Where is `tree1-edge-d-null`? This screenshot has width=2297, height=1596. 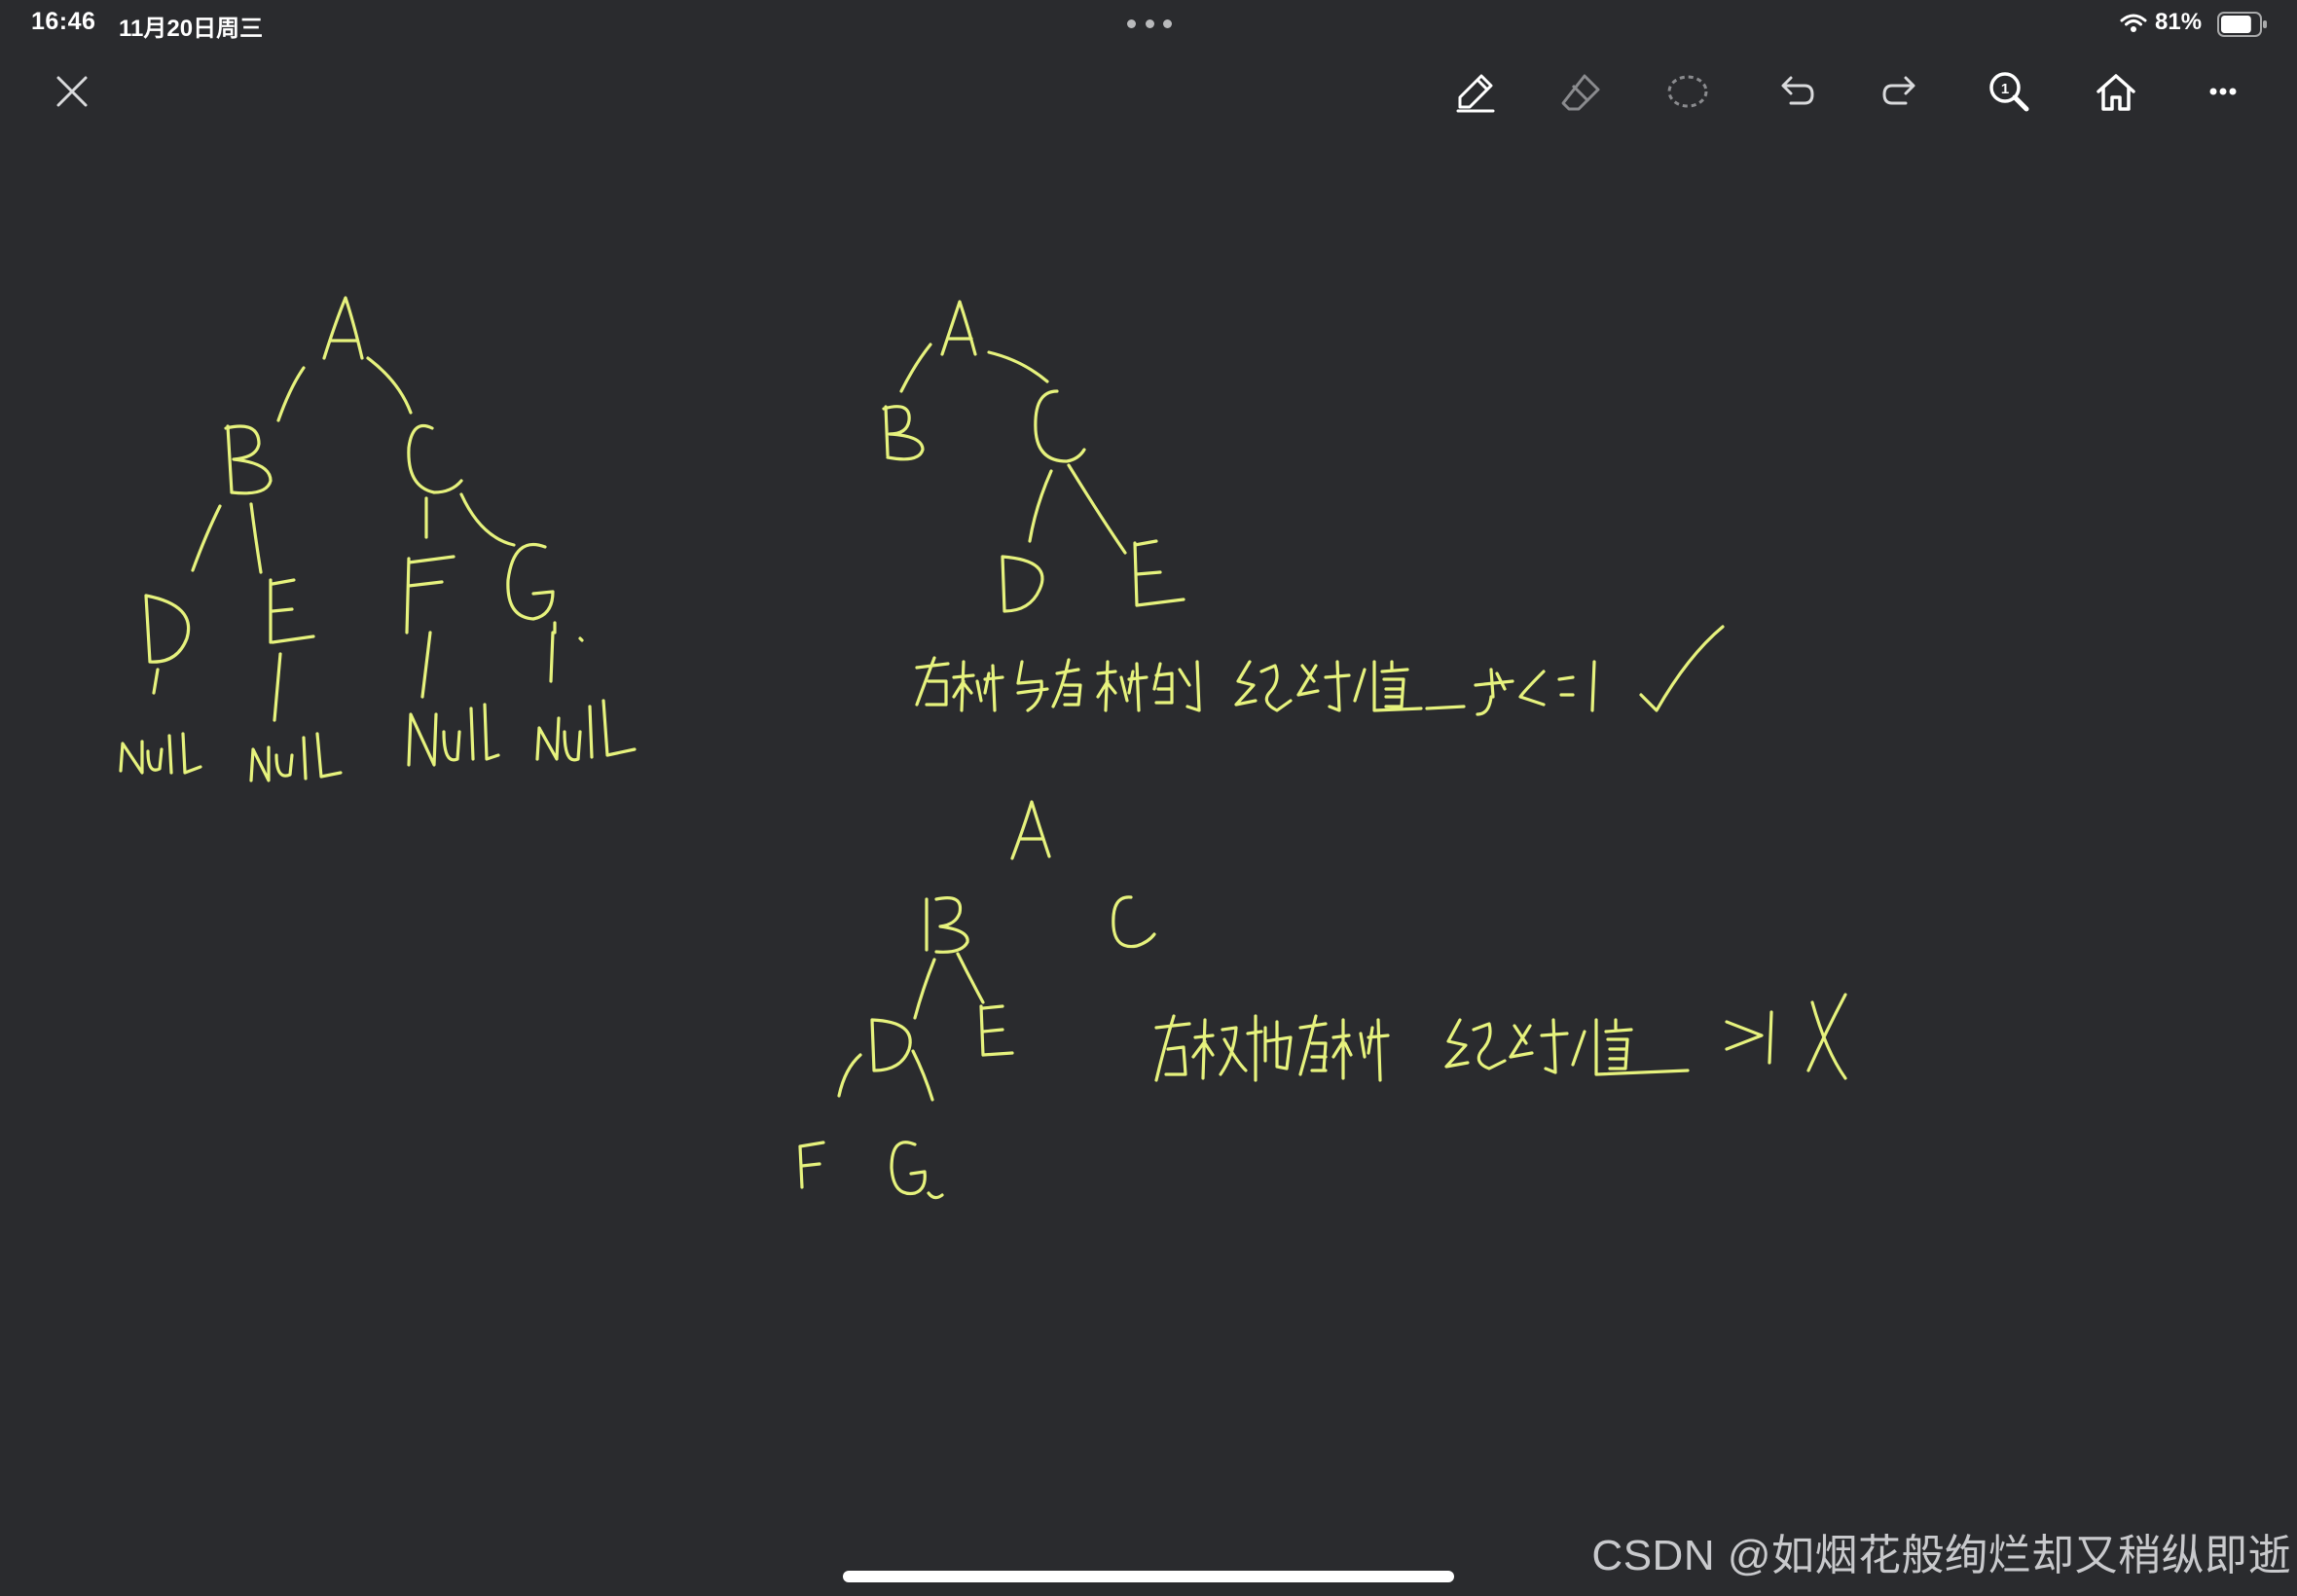 tree1-edge-d-null is located at coordinates (156, 681).